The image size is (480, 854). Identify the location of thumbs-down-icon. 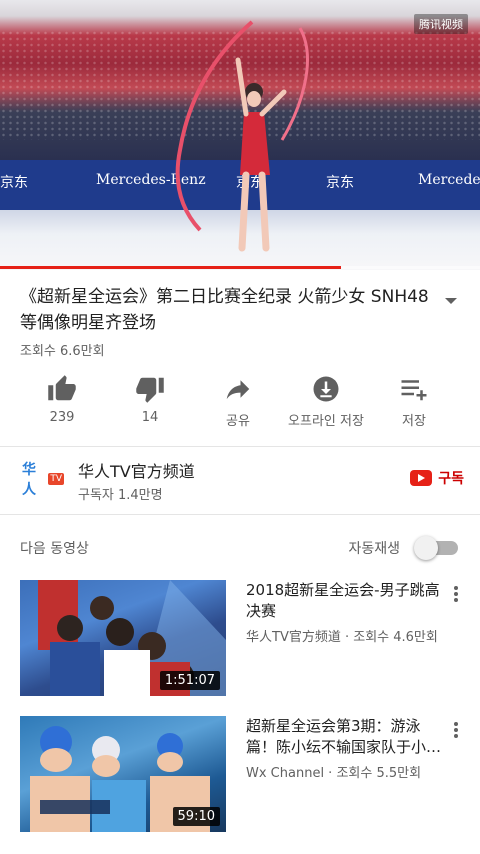
(150, 390).